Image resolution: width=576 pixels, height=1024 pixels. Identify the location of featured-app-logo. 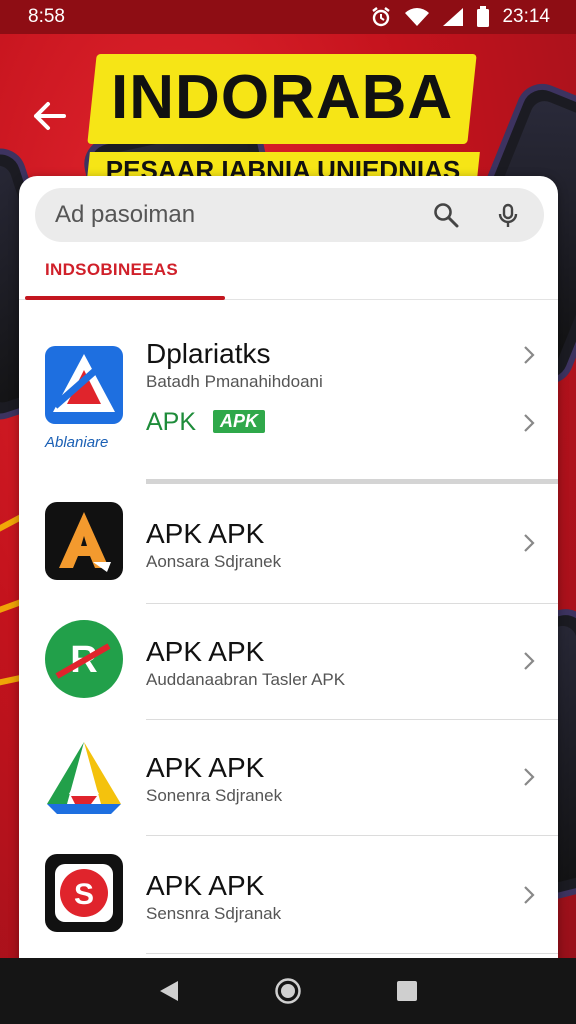
(84, 385).